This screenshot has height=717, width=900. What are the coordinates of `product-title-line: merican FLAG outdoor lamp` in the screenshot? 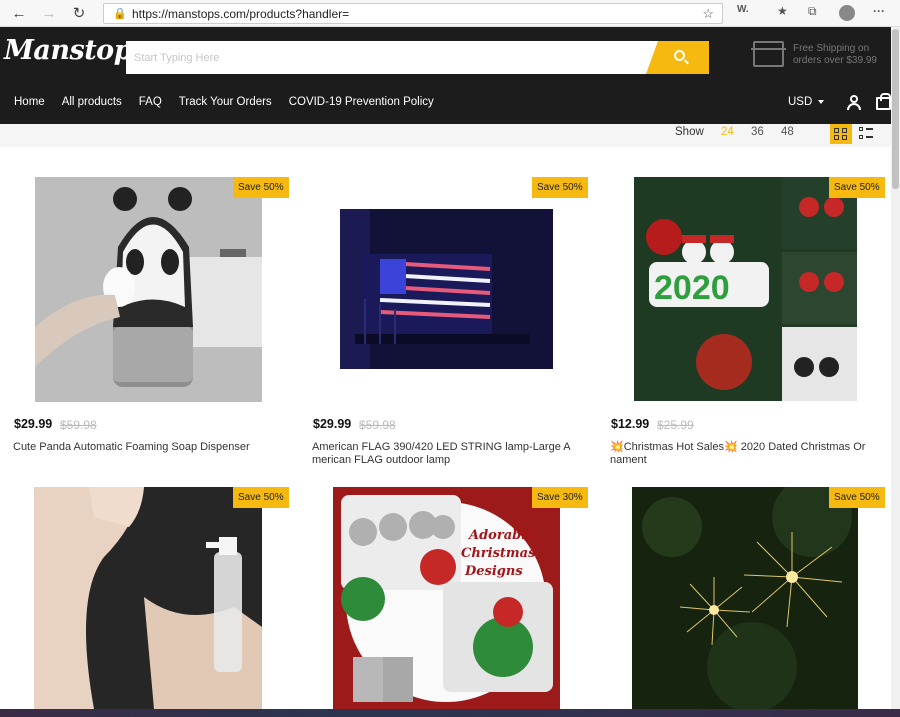 It's located at (381, 460).